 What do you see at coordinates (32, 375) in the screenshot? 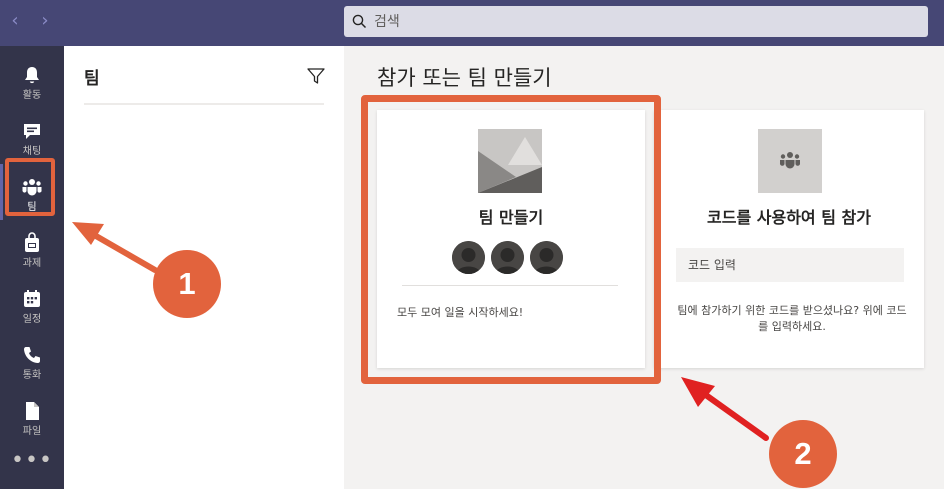
I see `rail-item-label: 통화` at bounding box center [32, 375].